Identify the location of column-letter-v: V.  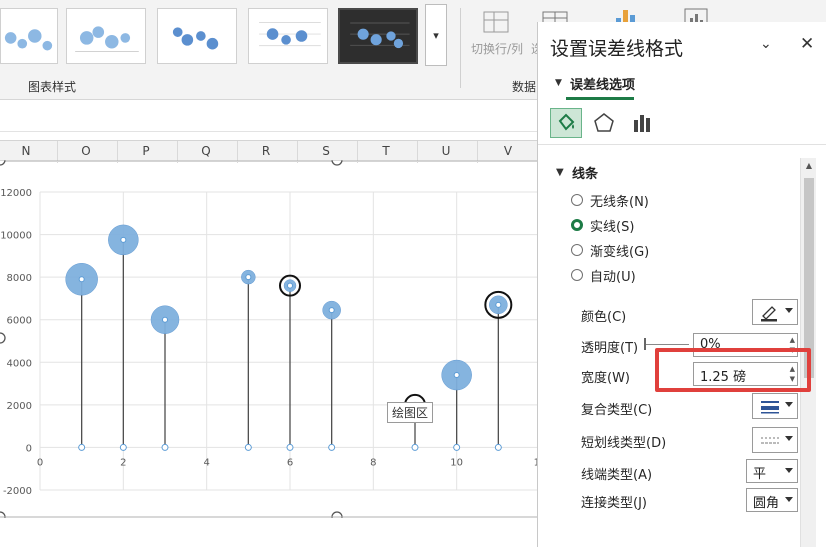
(508, 151).